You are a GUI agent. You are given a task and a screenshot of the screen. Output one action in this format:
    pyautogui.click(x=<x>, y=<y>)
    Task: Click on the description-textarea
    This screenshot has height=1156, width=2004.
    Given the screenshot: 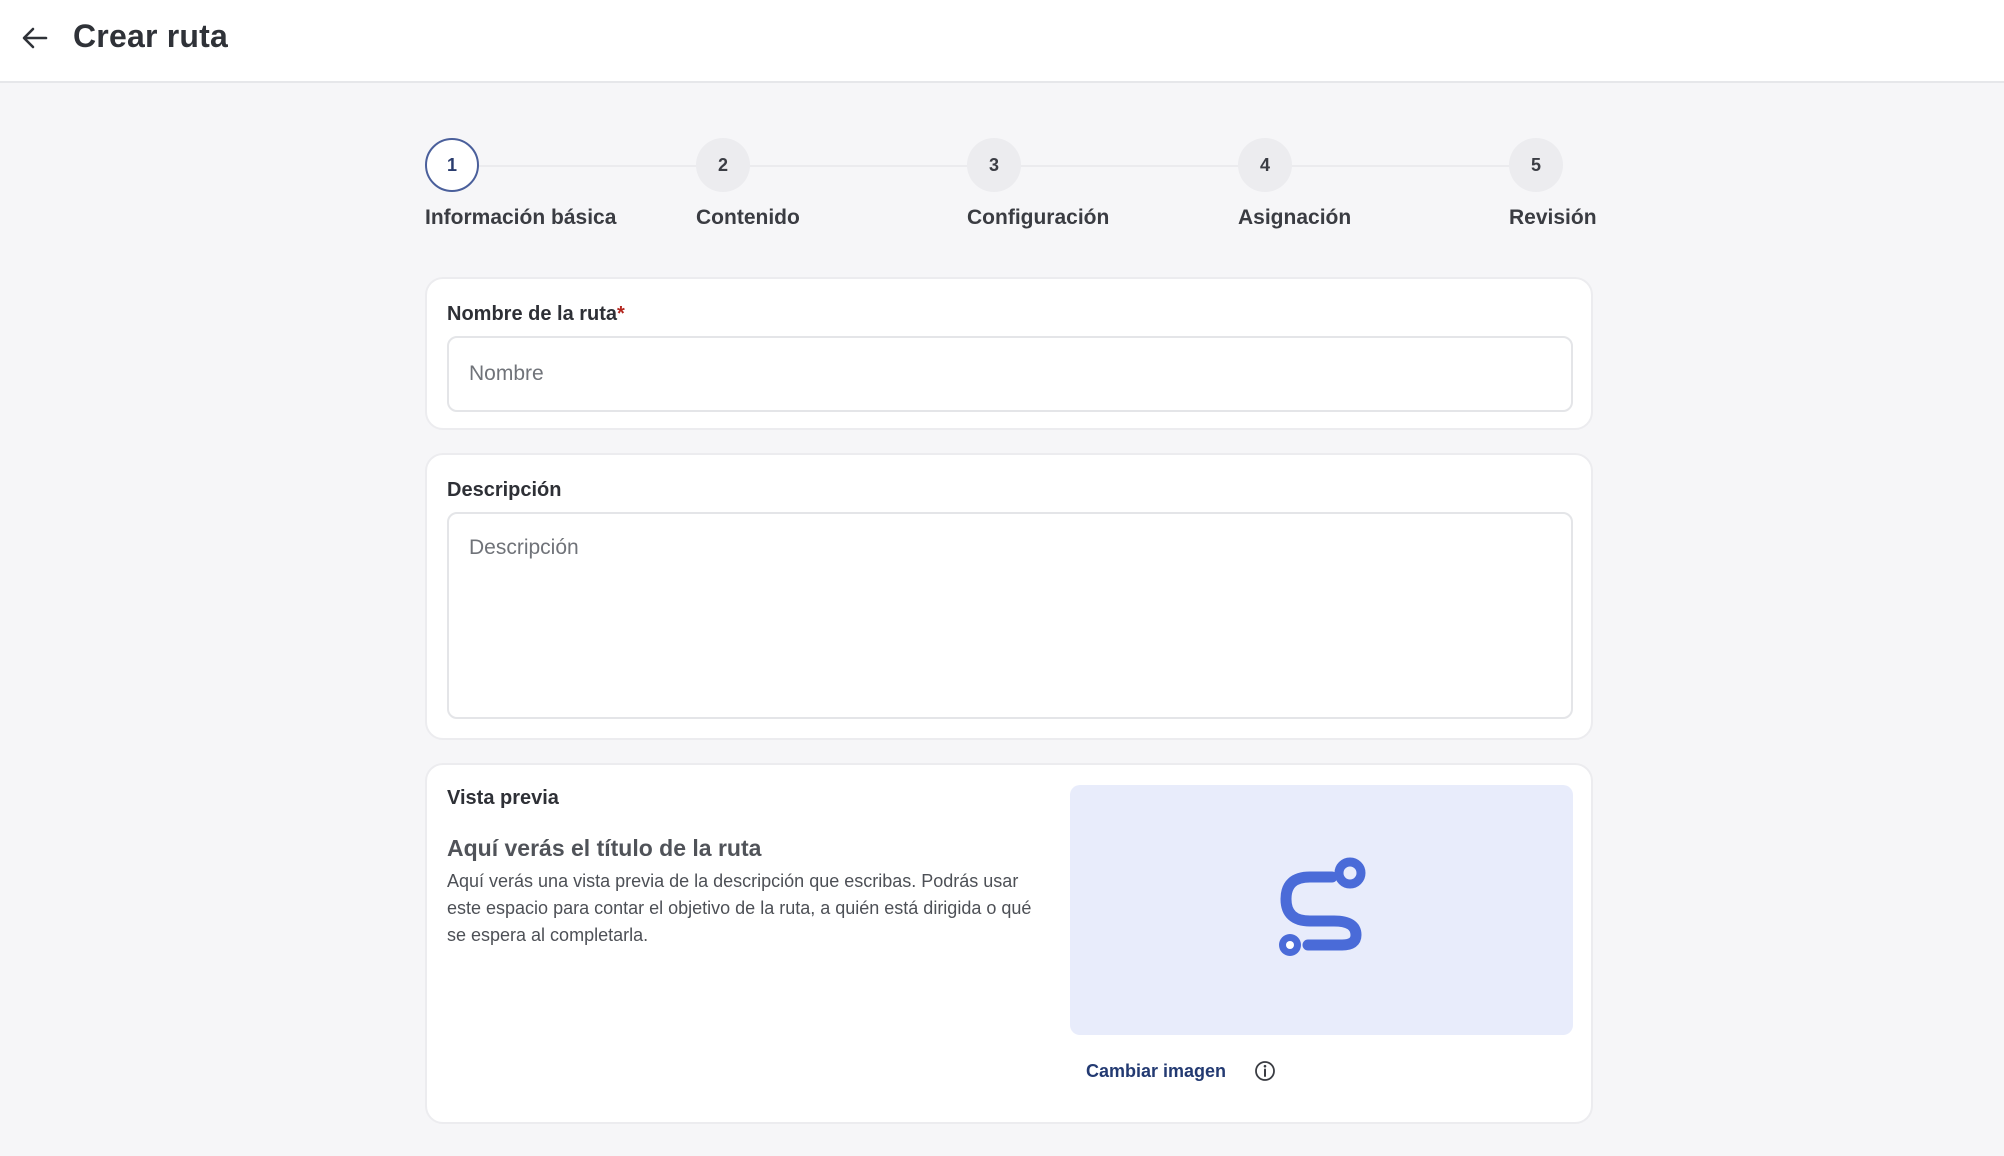 What is the action you would take?
    pyautogui.click(x=1010, y=615)
    